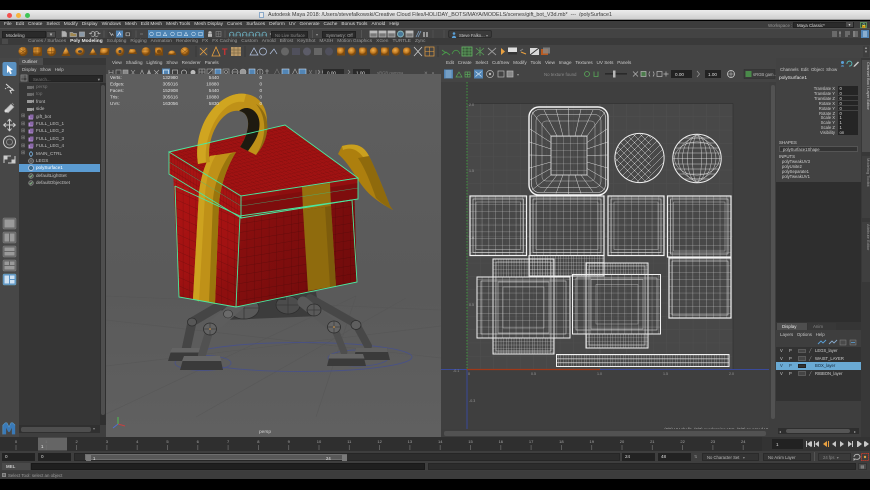 The width and height of the screenshot is (870, 490). What do you see at coordinates (743, 441) in the screenshot?
I see `svg-text: 24` at bounding box center [743, 441].